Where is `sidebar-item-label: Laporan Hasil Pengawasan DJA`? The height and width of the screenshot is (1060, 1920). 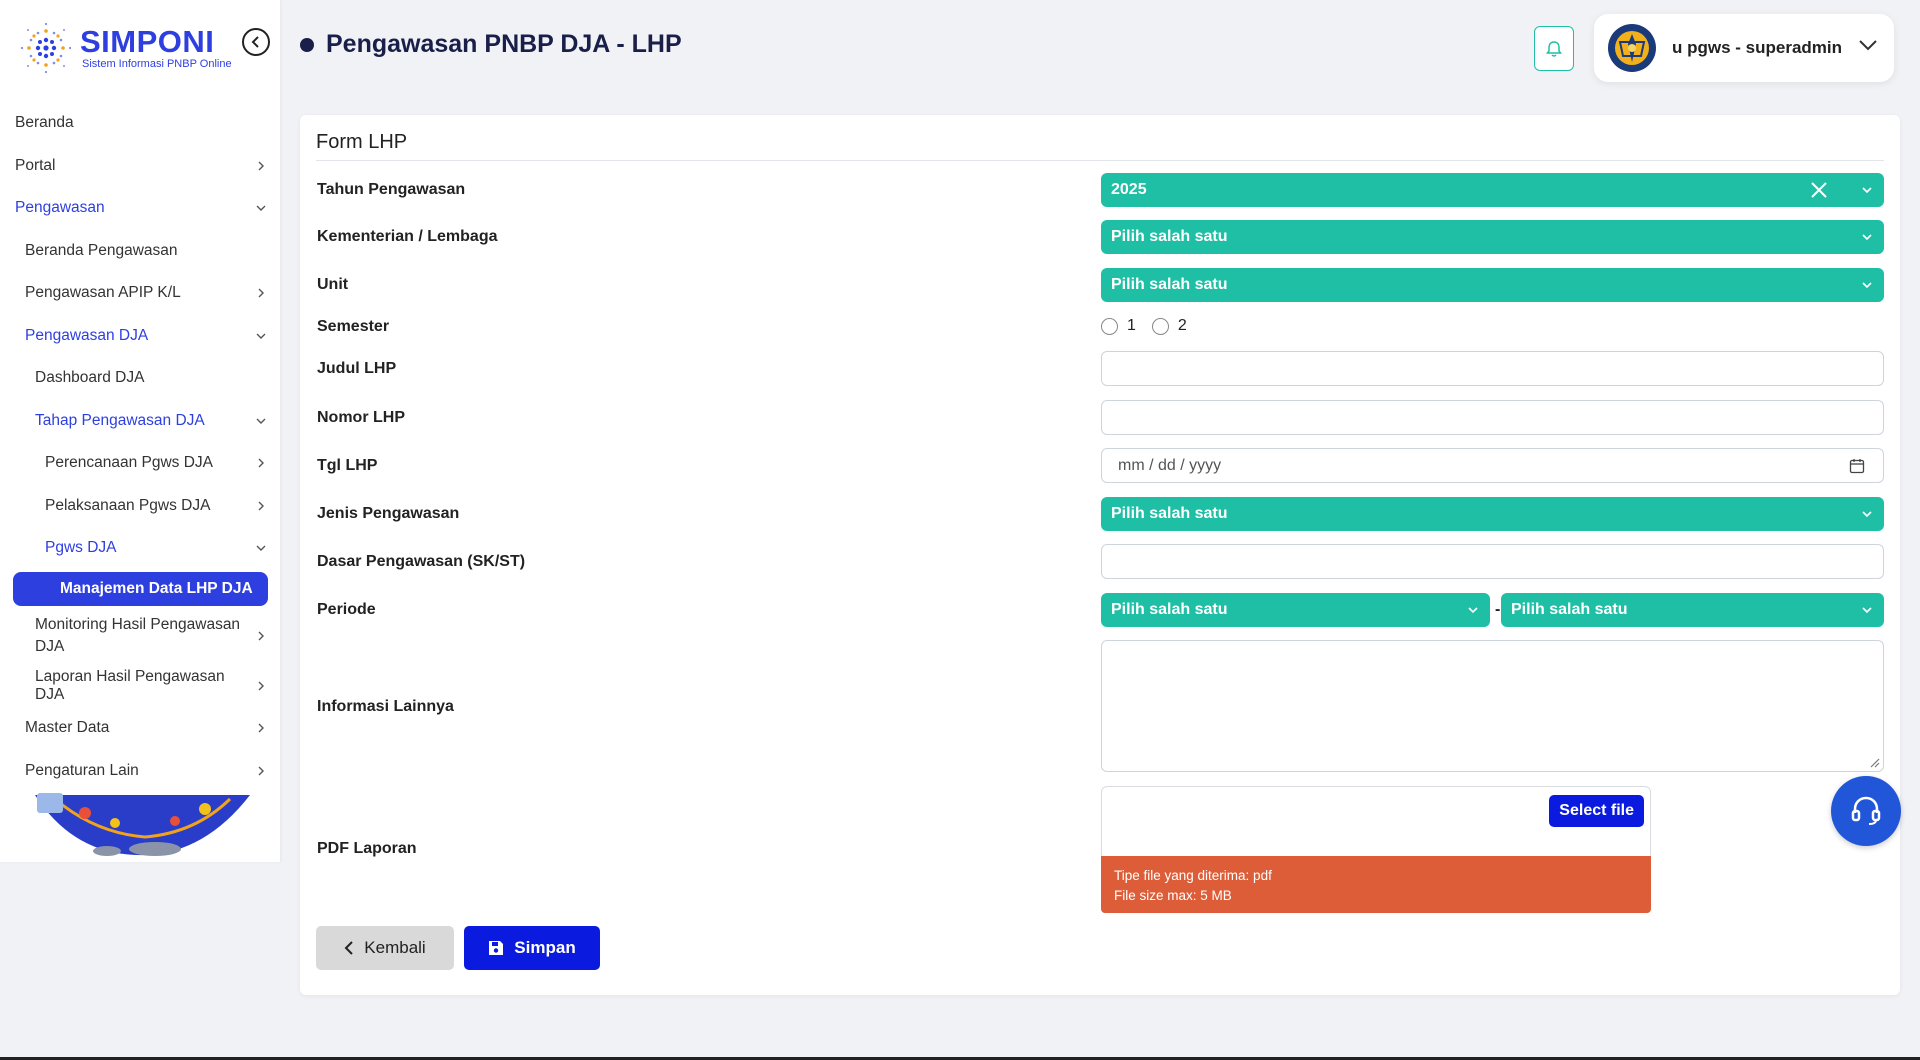
sidebar-item-label: Laporan Hasil Pengawasan DJA is located at coordinates (130, 685).